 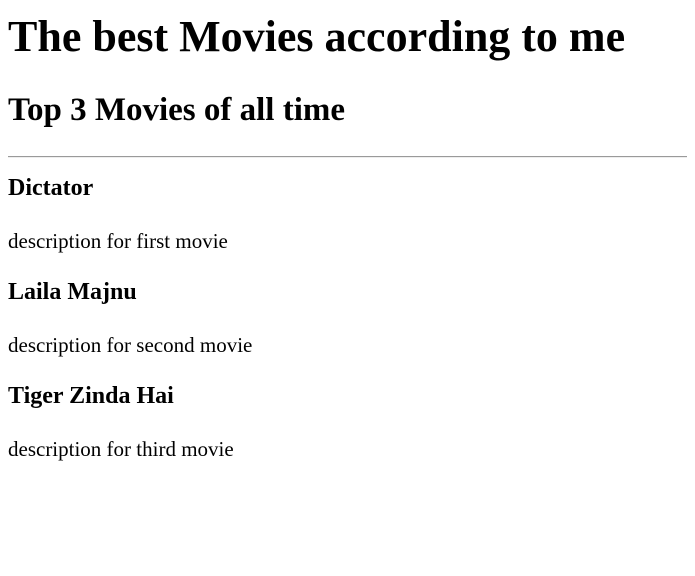 I want to click on movie-title: Laila Majnu, so click(x=72, y=292).